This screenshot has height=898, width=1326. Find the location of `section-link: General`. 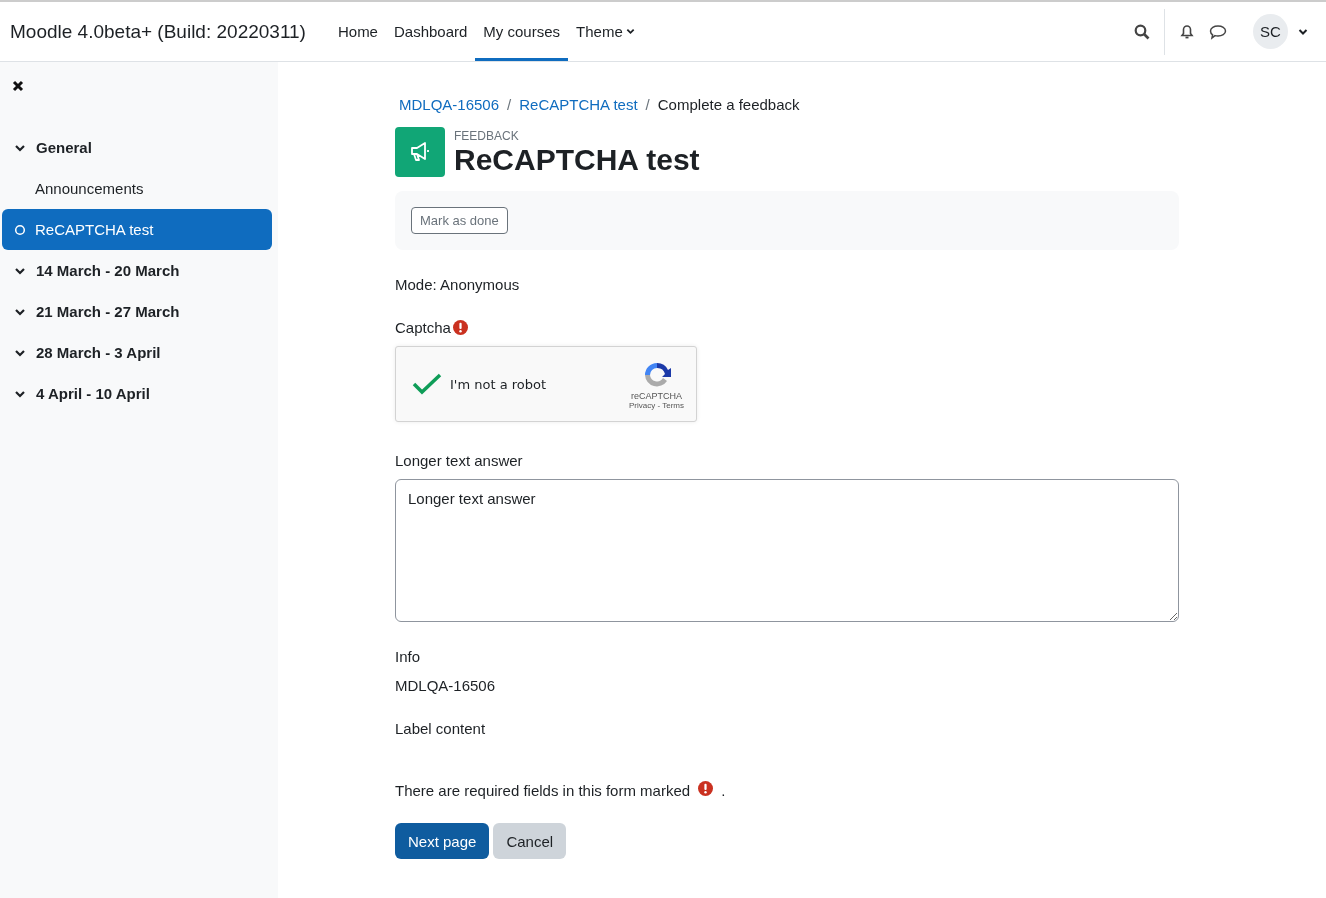

section-link: General is located at coordinates (137, 147).